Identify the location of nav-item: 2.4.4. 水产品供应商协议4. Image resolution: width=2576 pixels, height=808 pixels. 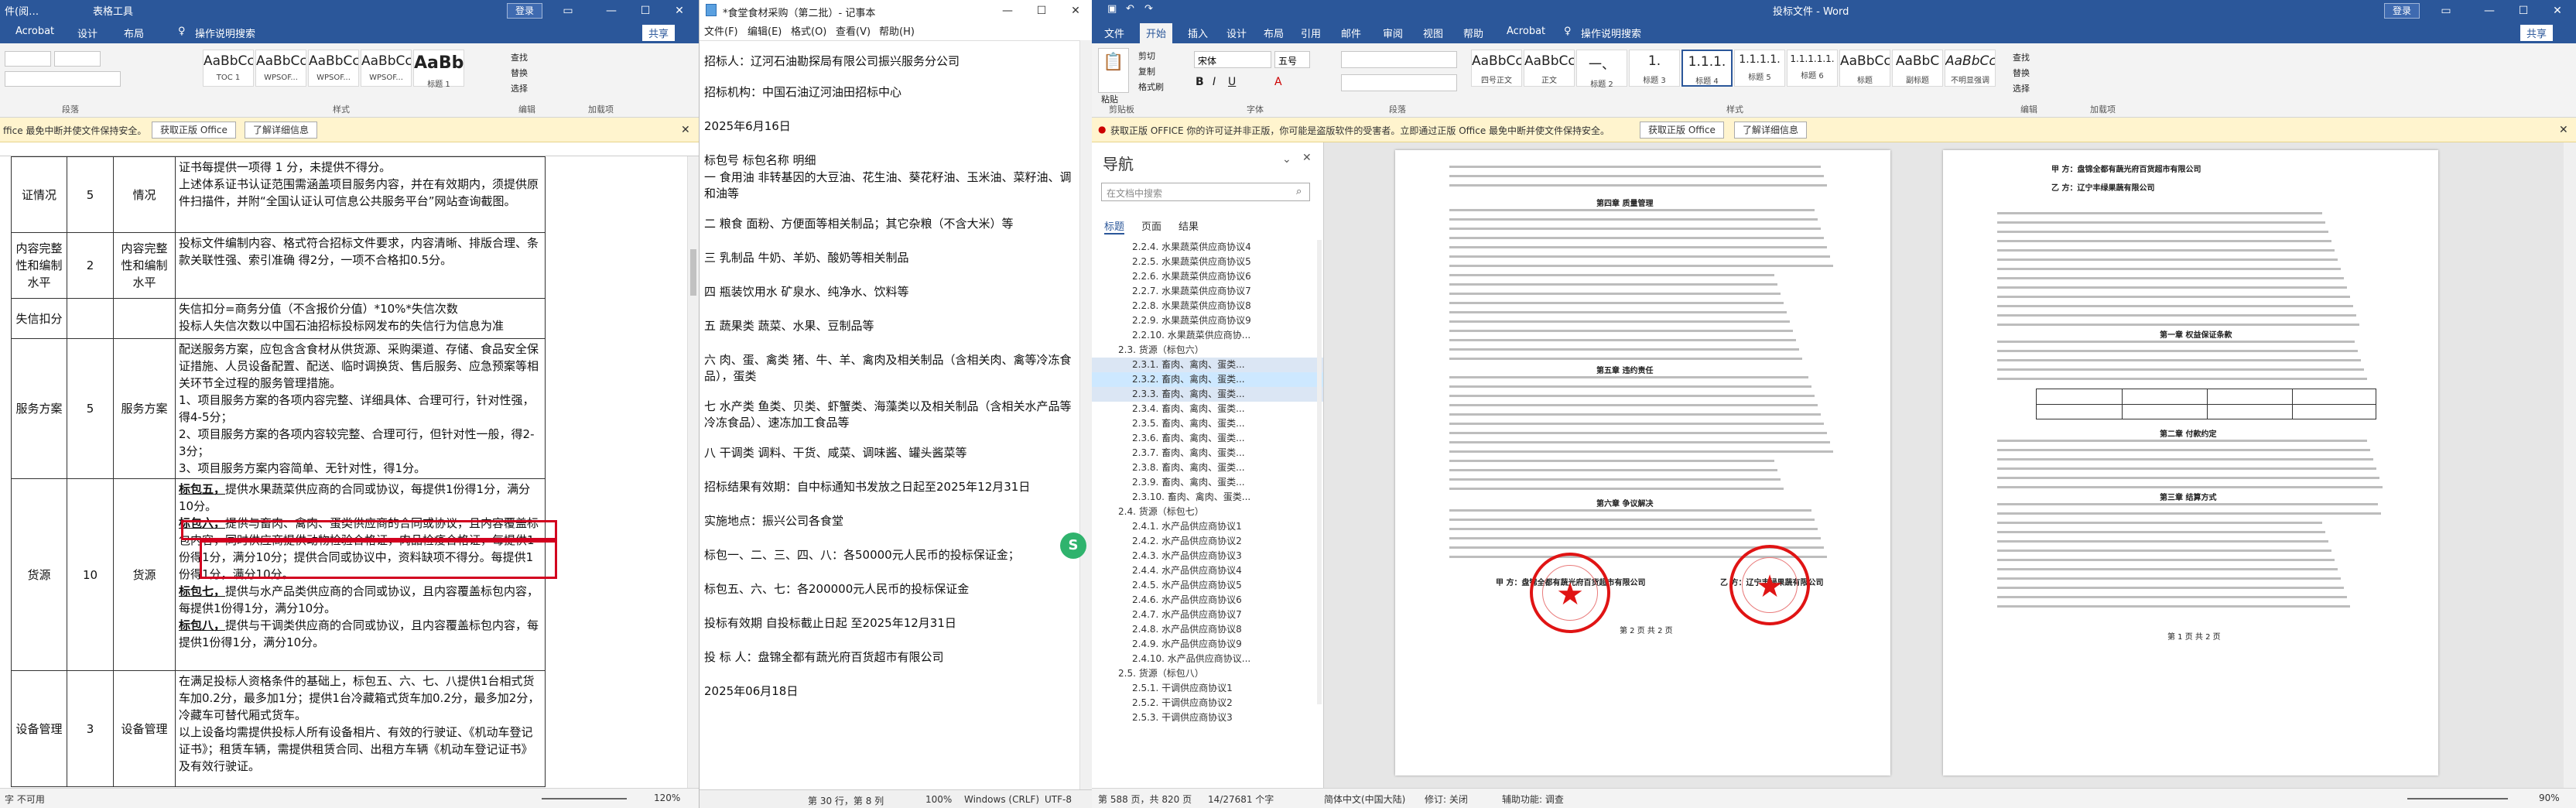
(1208, 570).